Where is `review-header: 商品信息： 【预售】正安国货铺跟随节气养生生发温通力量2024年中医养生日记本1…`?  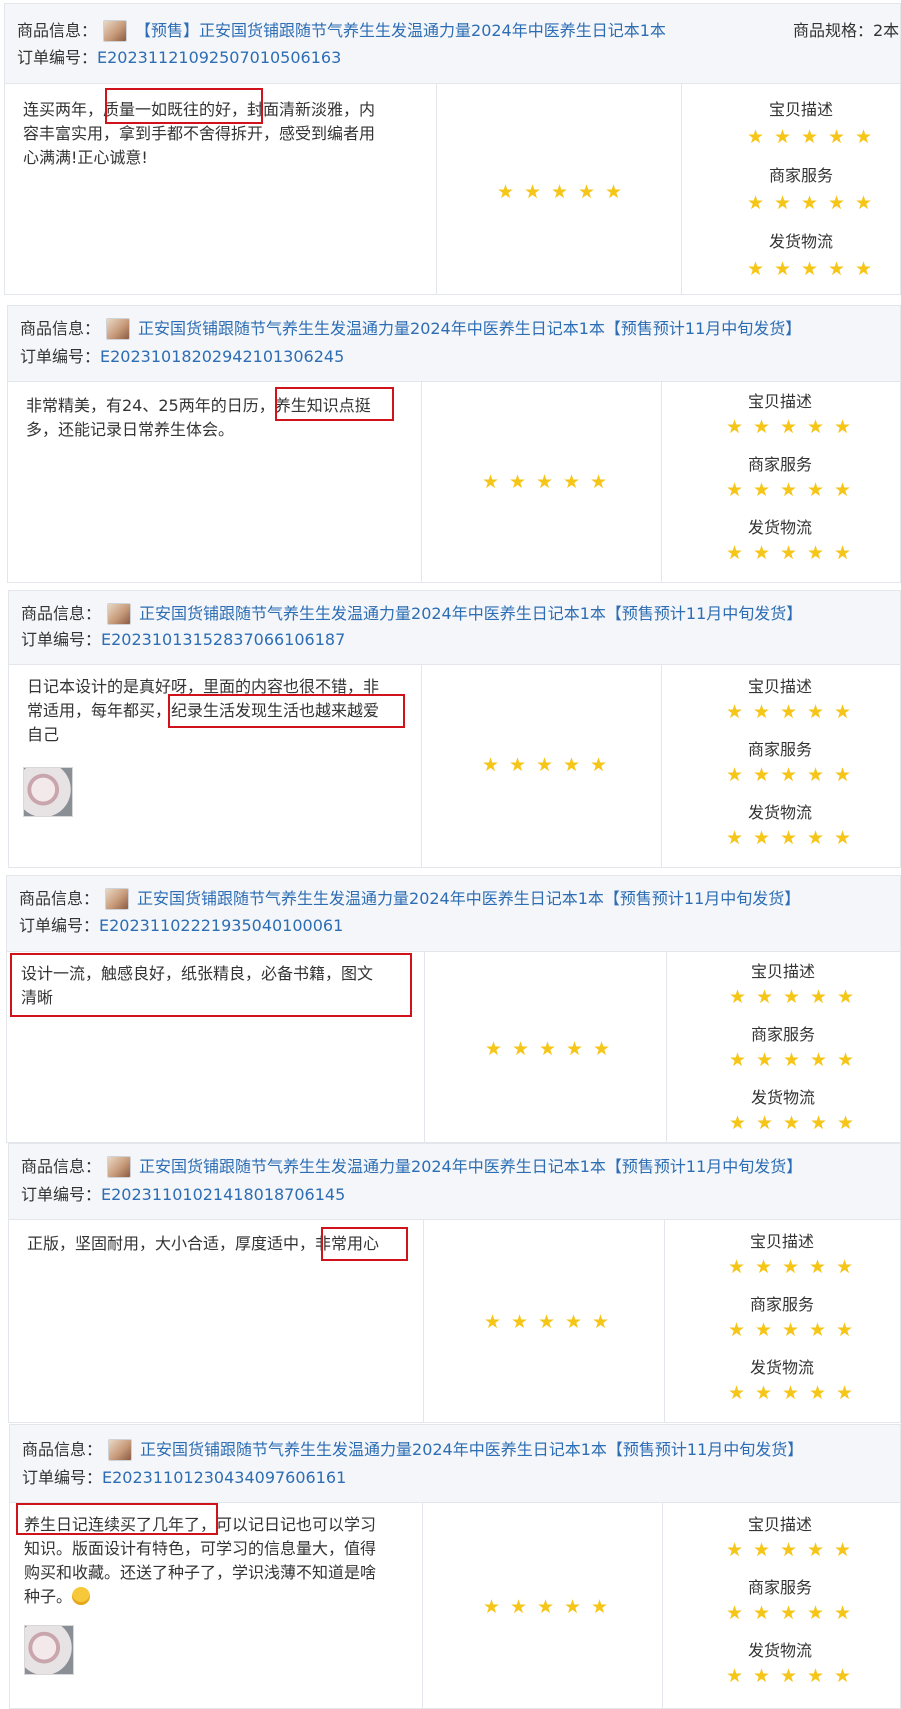 review-header: 商品信息： 【预售】正安国货铺跟随节气养生生发温通力量2024年中医养生日记本1… is located at coordinates (452, 44).